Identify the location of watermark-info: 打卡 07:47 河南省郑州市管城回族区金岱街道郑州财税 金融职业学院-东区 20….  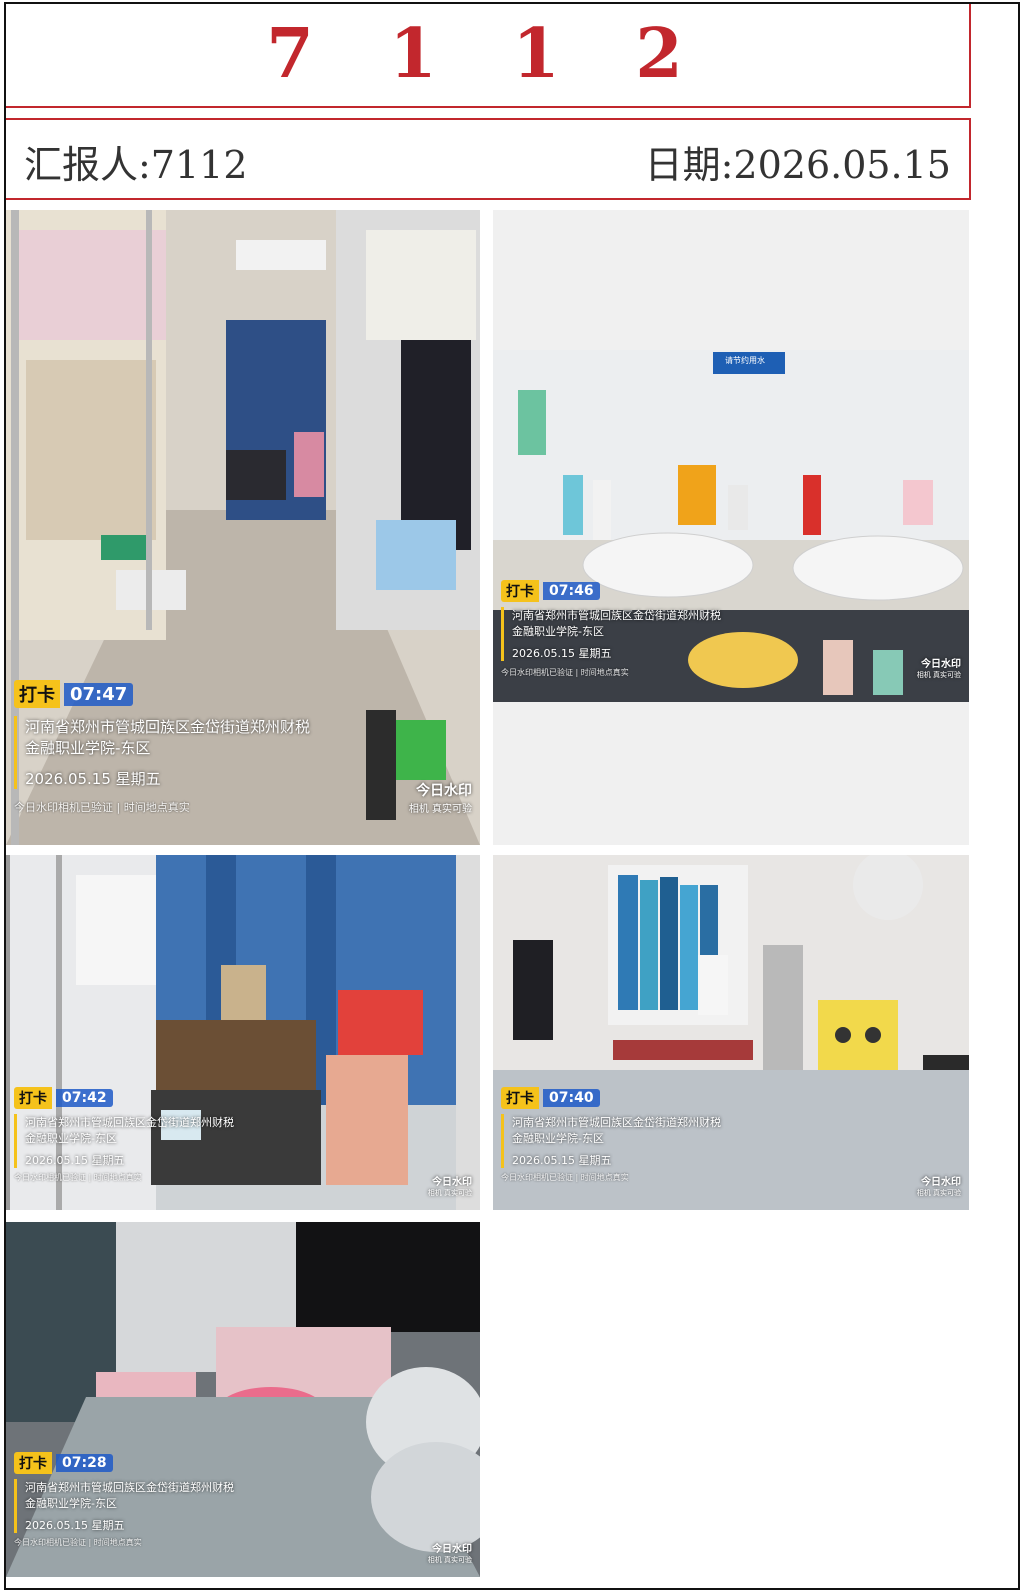
(162, 747).